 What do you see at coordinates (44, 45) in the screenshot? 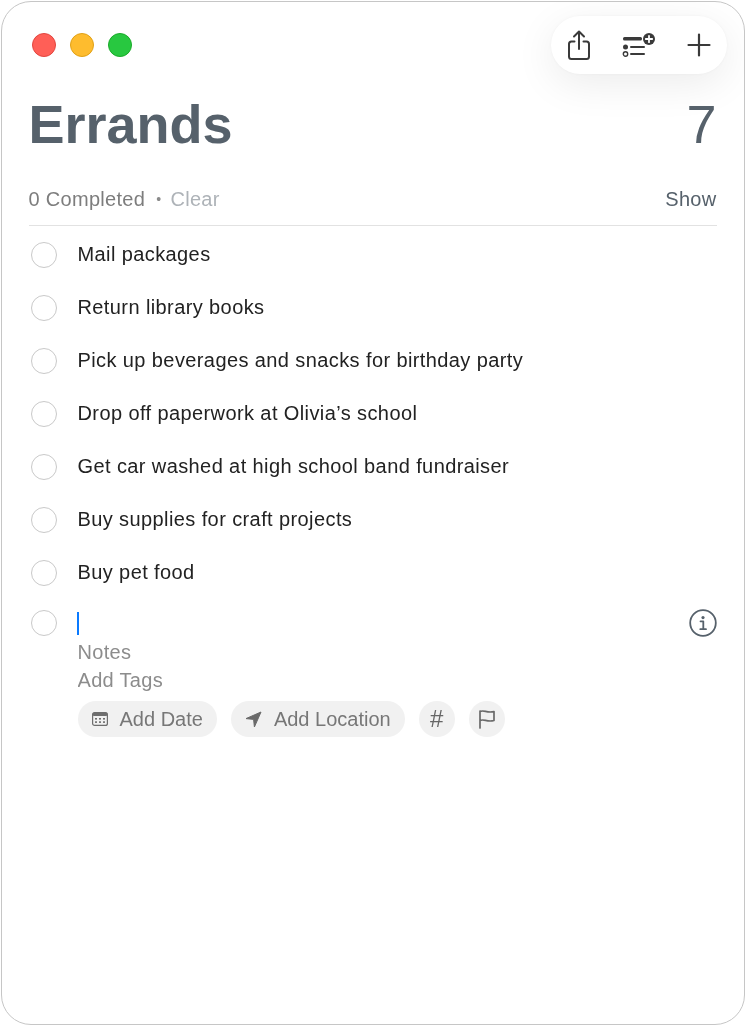
I see `close-button` at bounding box center [44, 45].